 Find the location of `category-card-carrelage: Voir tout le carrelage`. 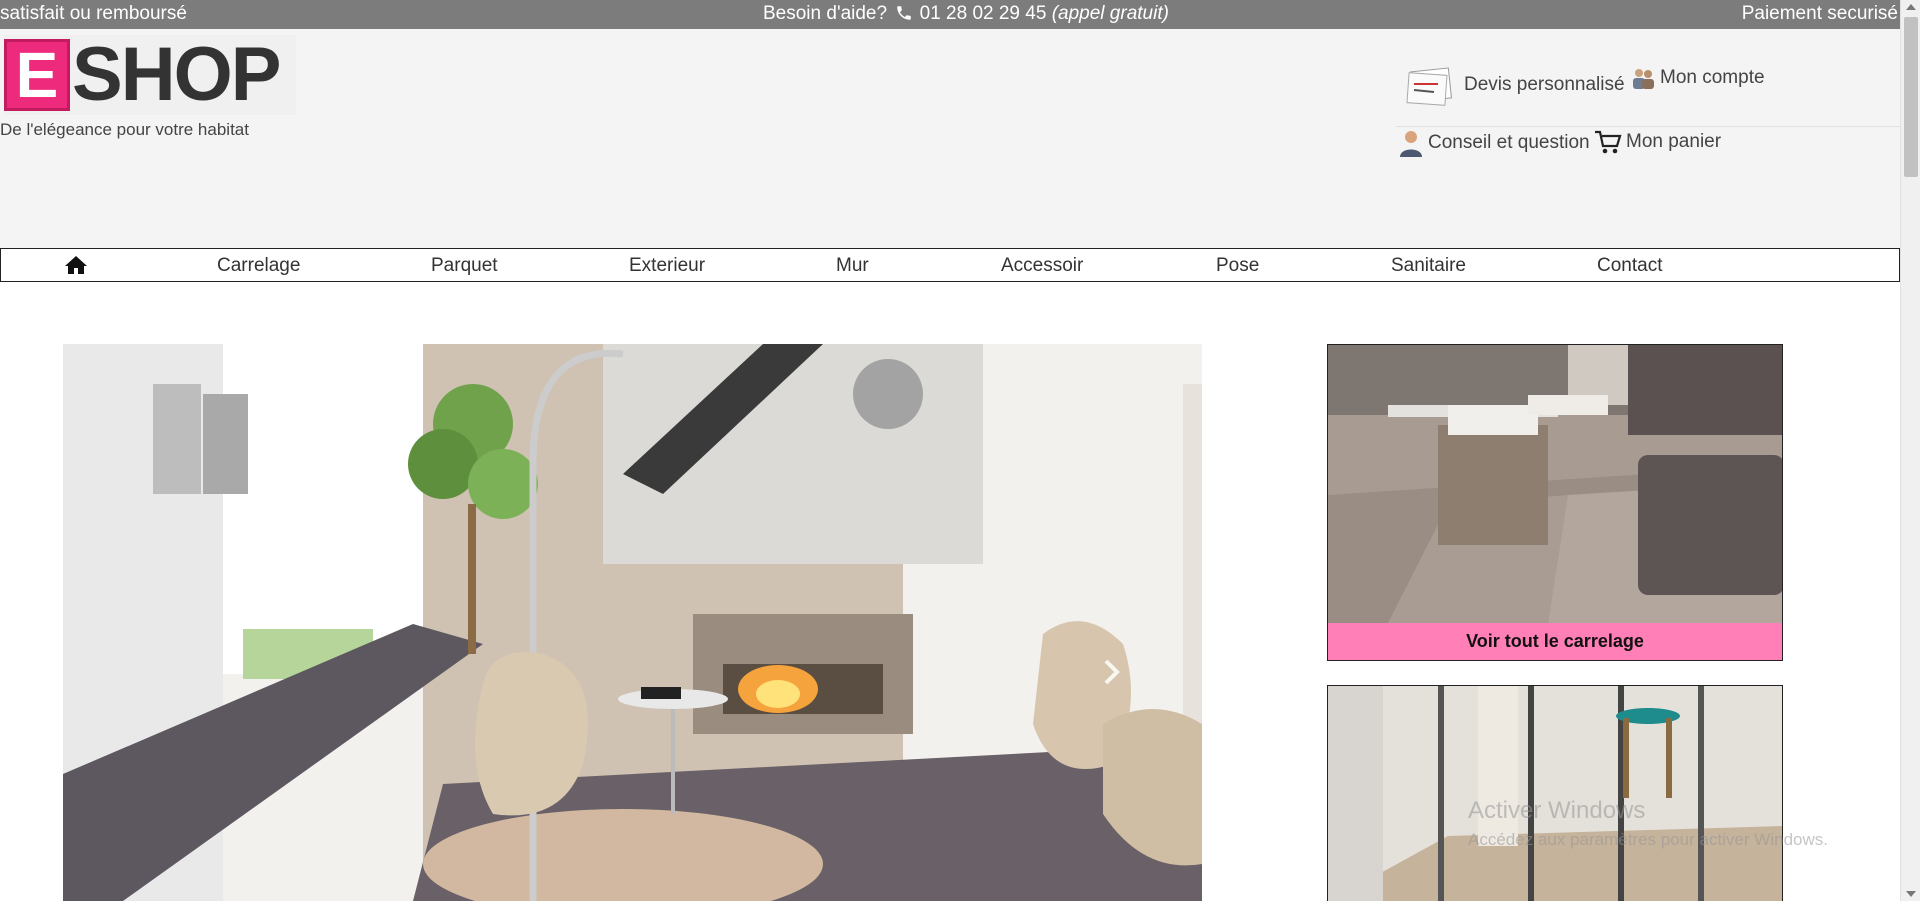

category-card-carrelage: Voir tout le carrelage is located at coordinates (1555, 502).